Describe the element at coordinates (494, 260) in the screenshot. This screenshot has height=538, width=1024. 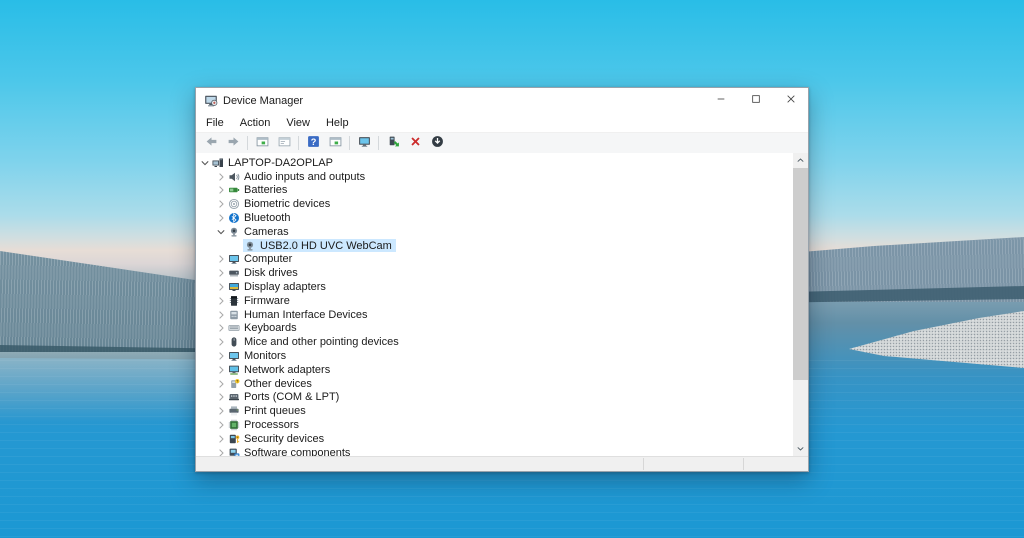
I see `tree-item: Computer` at that location.